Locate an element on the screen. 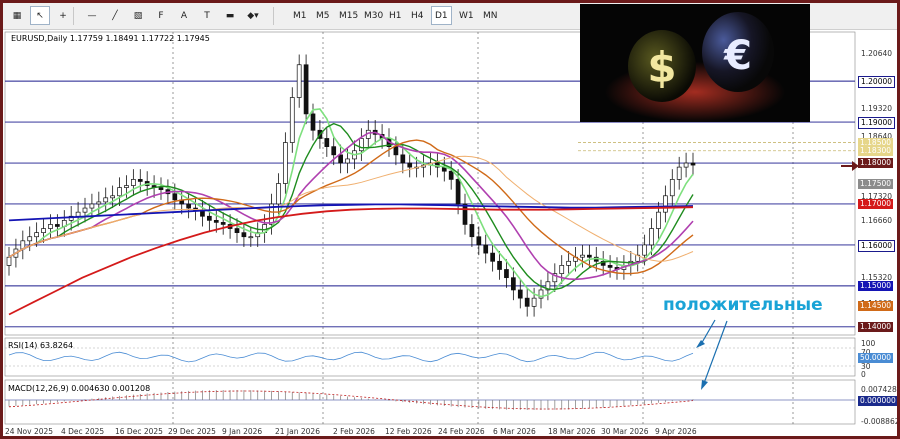 Image resolution: width=900 pixels, height=439 pixels. rsi-pane is located at coordinates (430, 357).